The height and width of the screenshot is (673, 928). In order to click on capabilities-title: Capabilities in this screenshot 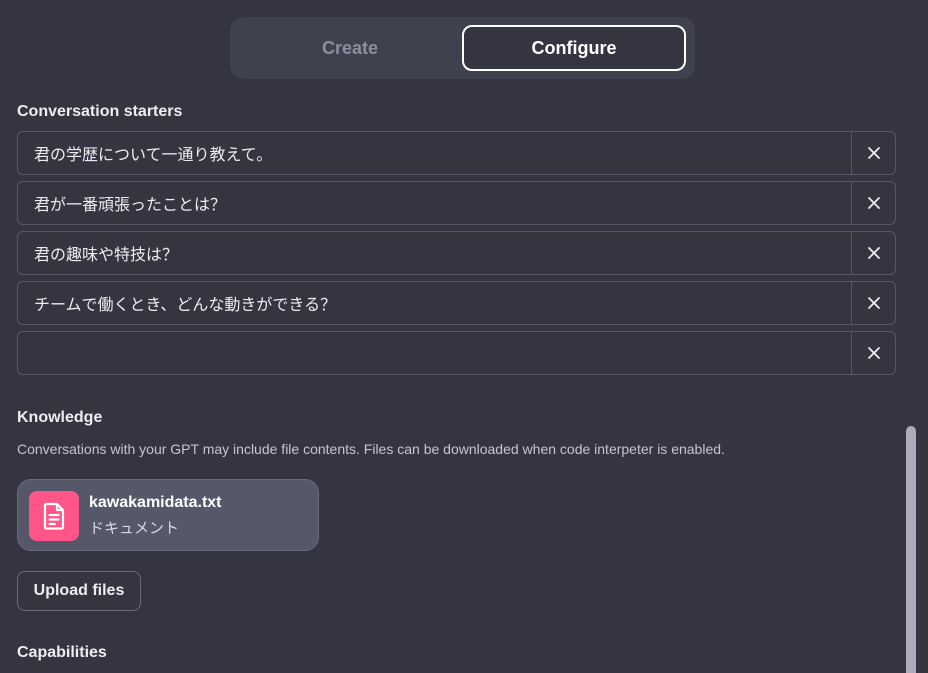, I will do `click(62, 652)`.